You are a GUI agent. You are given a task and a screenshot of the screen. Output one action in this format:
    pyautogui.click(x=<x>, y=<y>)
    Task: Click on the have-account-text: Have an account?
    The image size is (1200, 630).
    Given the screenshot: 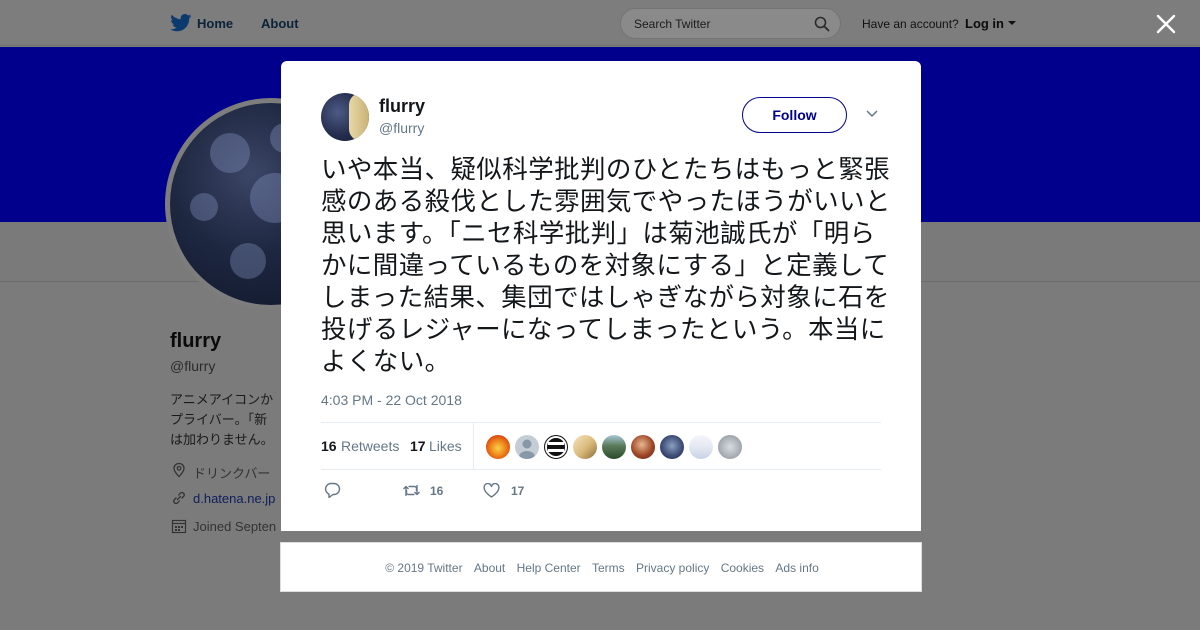 What is the action you would take?
    pyautogui.click(x=910, y=24)
    